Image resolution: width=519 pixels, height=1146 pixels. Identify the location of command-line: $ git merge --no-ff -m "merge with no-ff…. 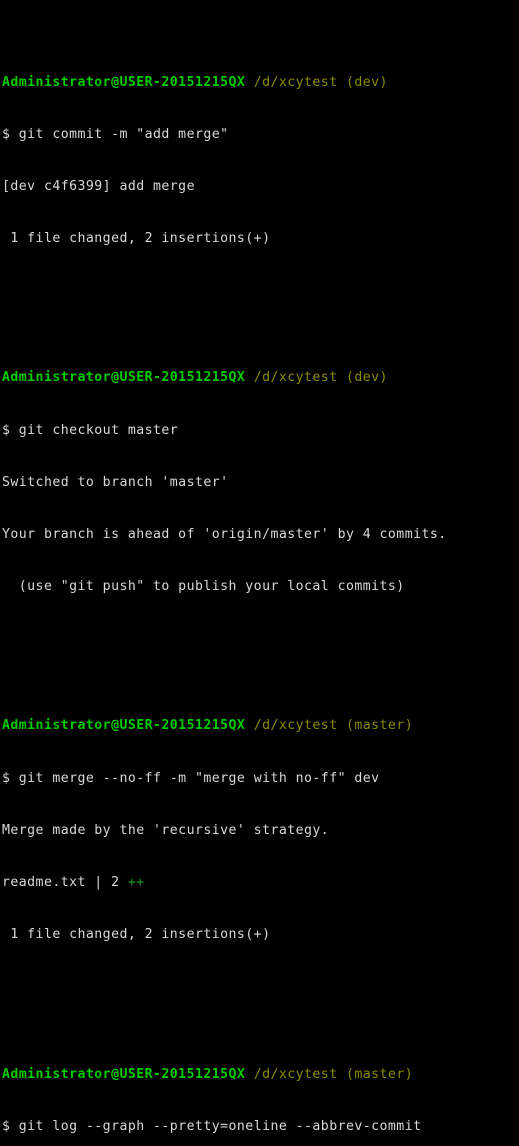
(260, 778).